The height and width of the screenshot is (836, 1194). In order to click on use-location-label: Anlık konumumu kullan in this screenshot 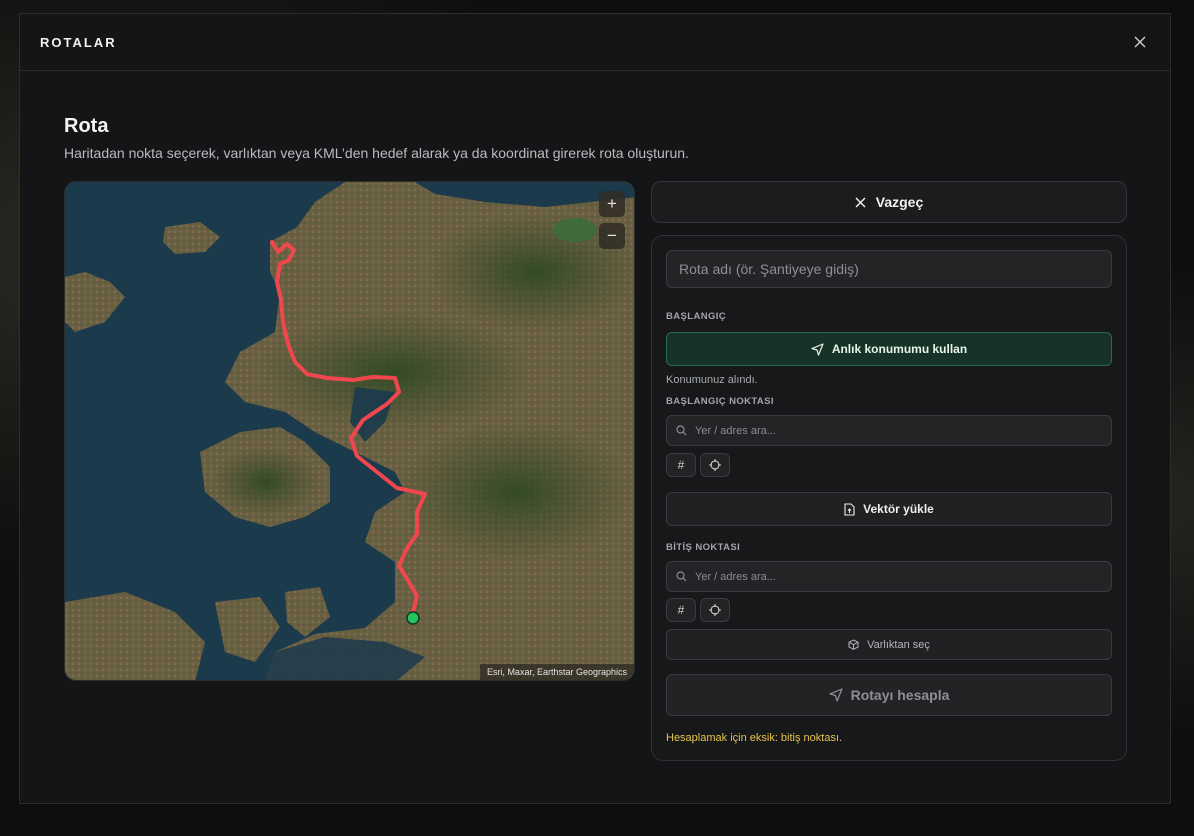, I will do `click(899, 349)`.